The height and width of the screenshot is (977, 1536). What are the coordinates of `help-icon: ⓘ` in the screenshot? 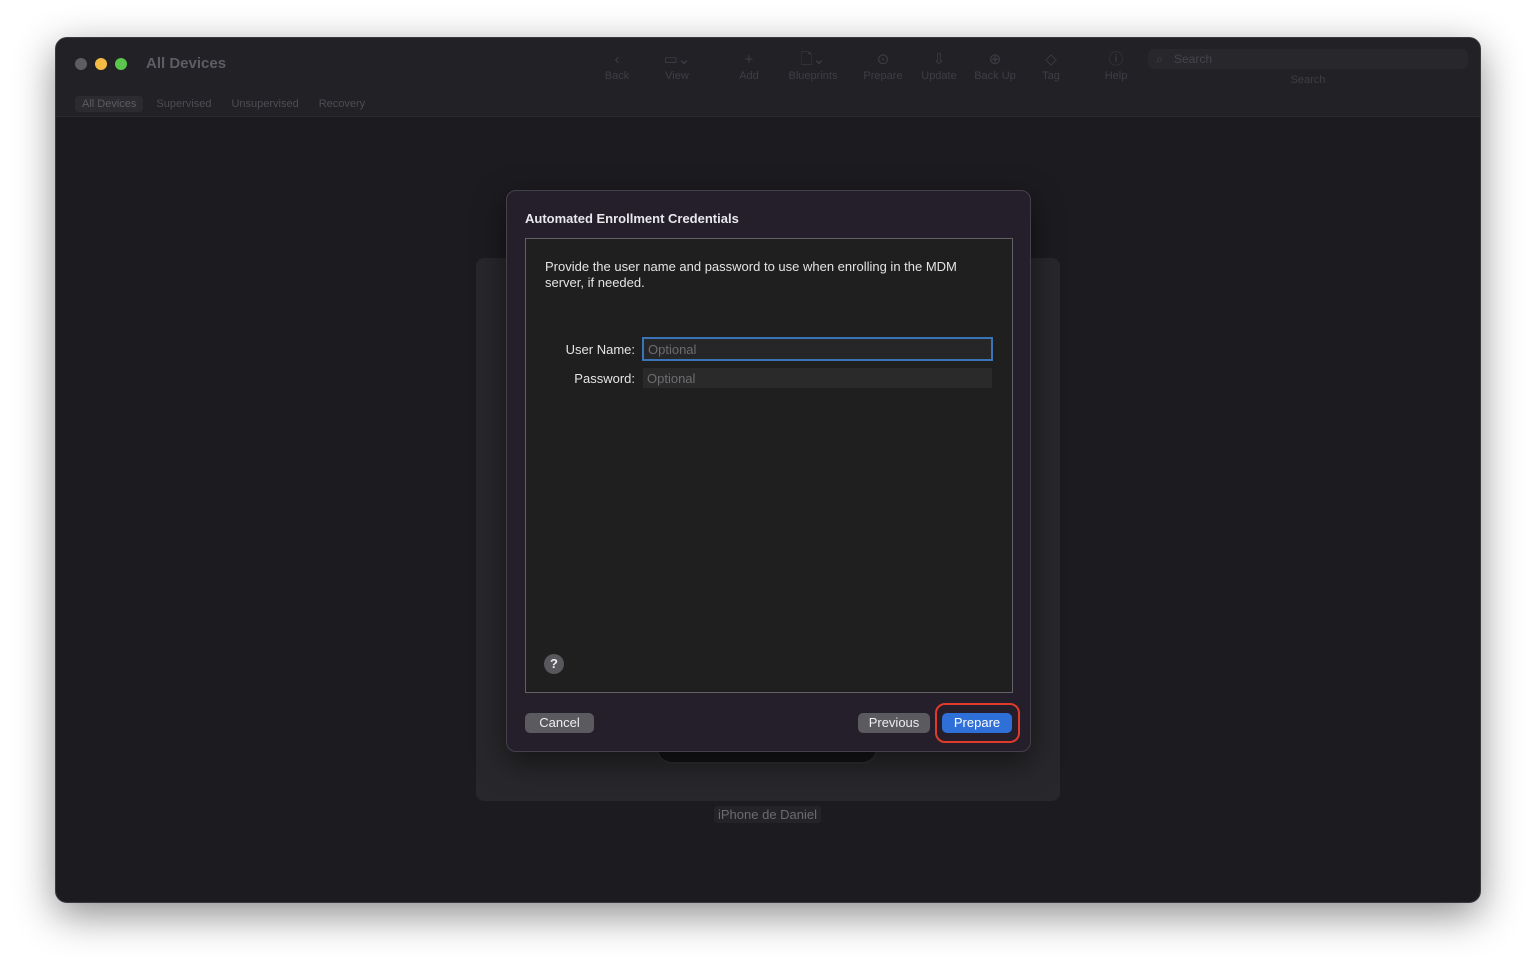 It's located at (1116, 59).